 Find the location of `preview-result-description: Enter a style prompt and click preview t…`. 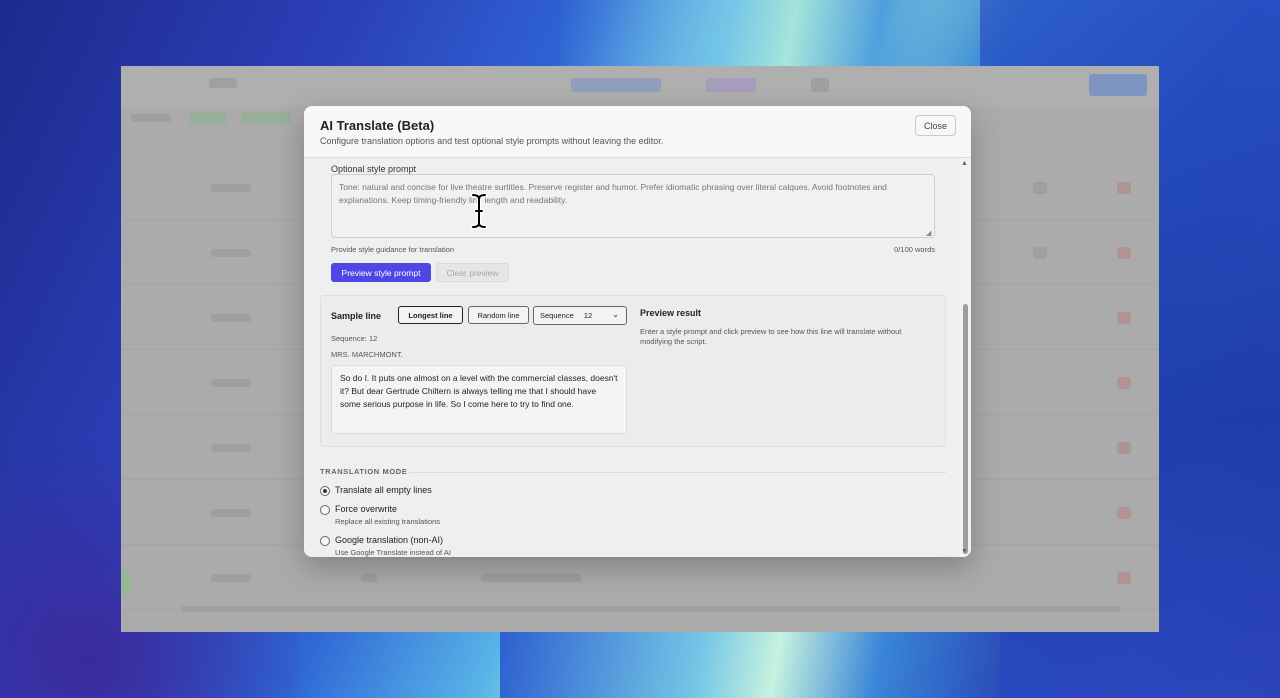

preview-result-description: Enter a style prompt and click preview t… is located at coordinates (771, 336).